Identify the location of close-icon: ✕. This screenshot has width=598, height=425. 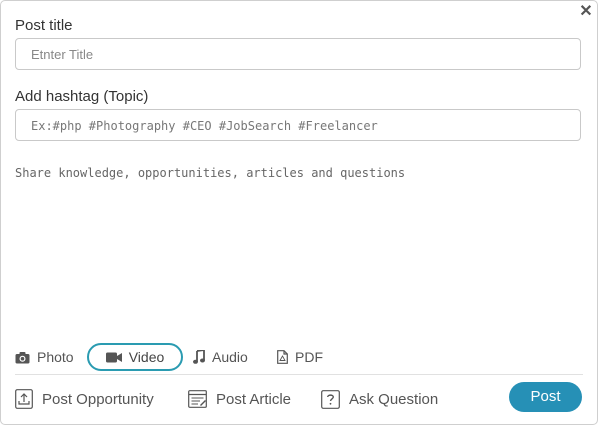
(586, 12).